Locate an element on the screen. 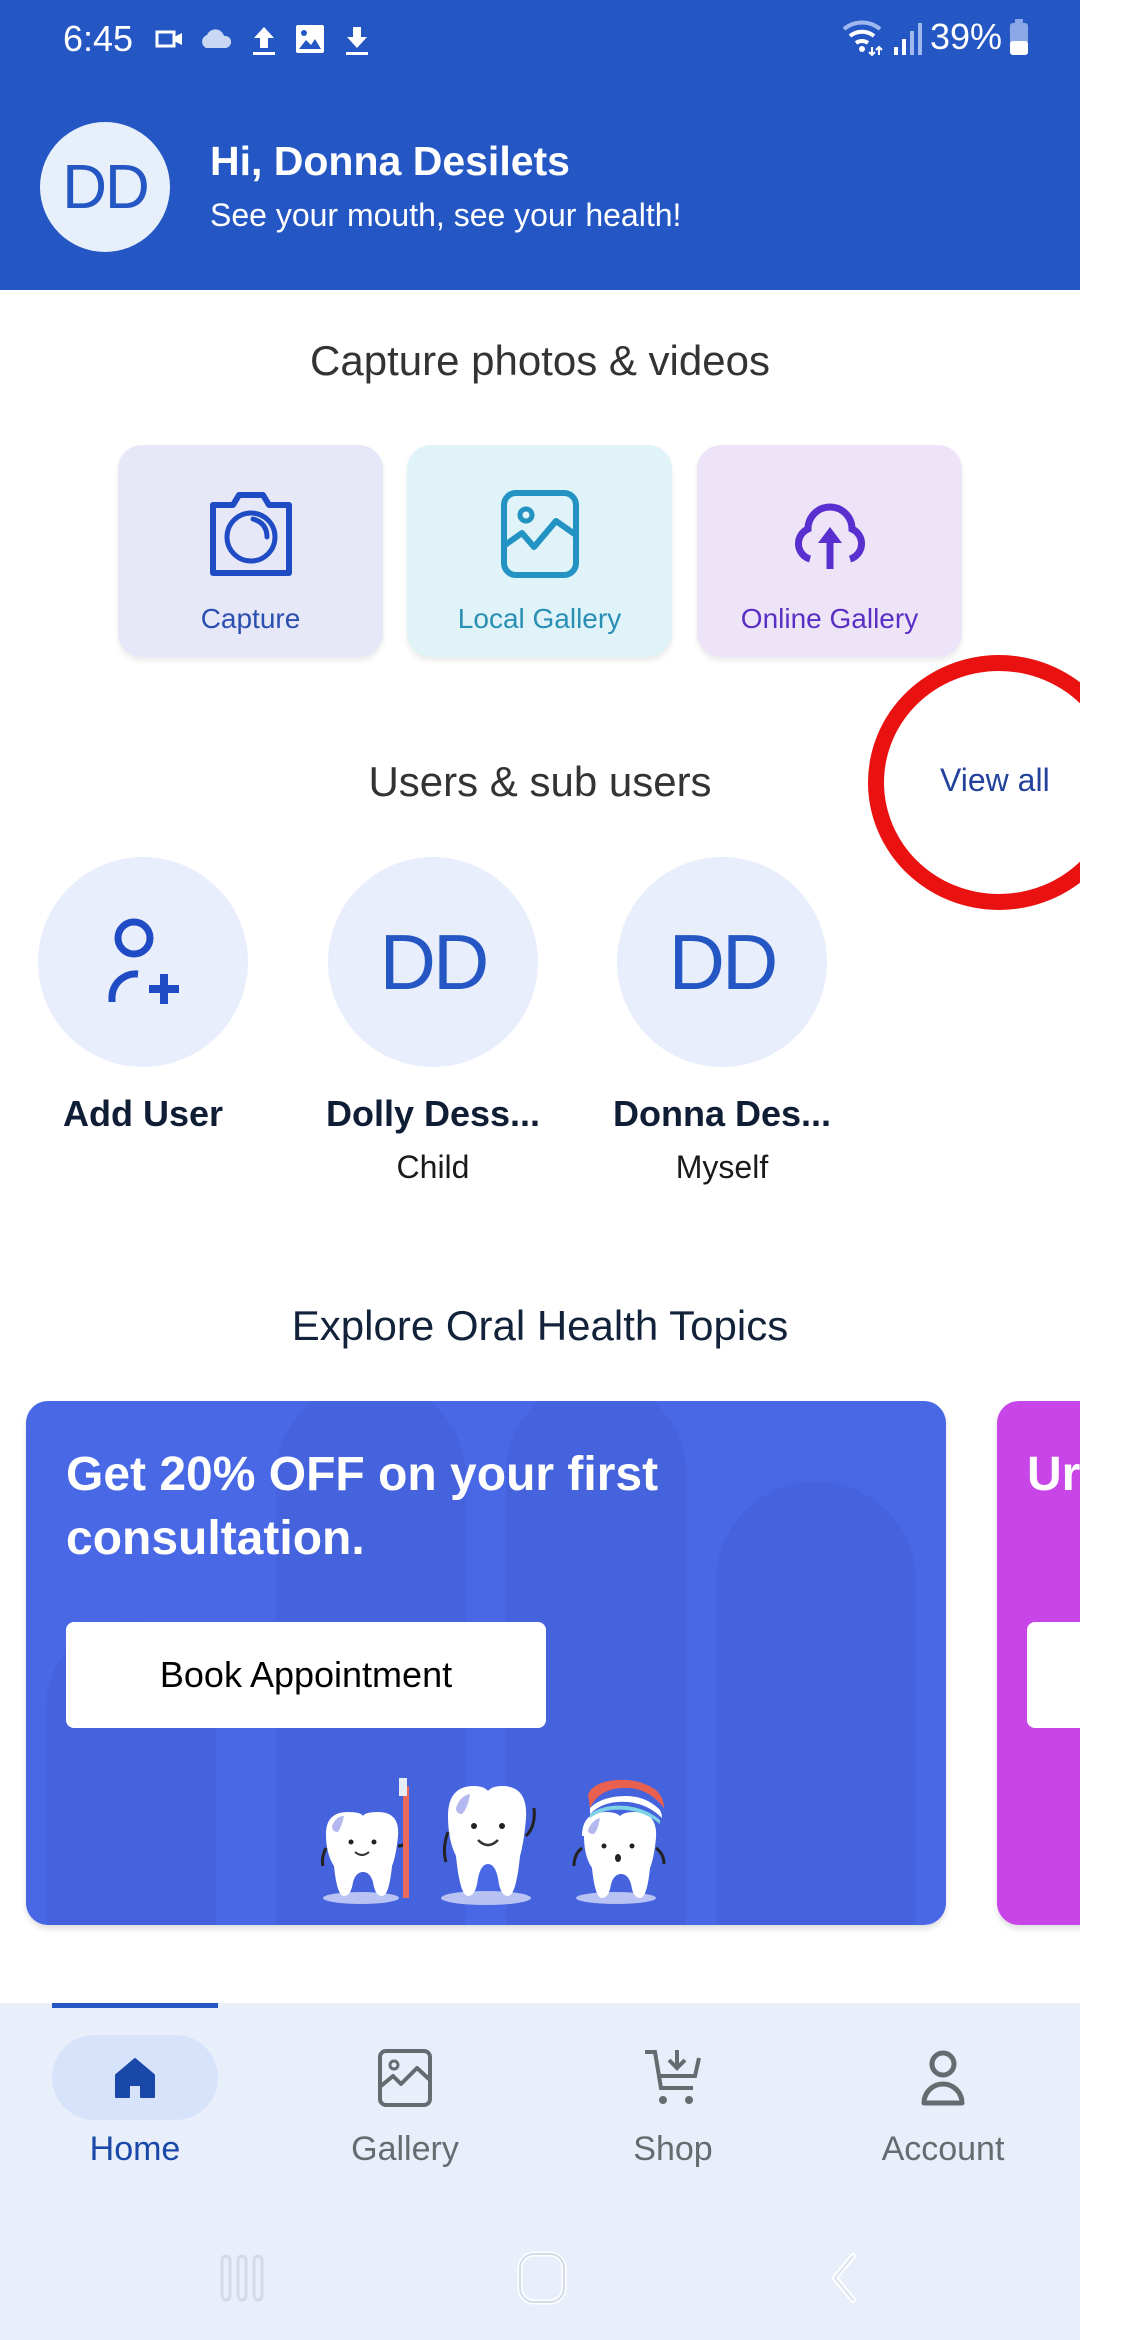  book-appointment-button: Book Appointment is located at coordinates (306, 1675).